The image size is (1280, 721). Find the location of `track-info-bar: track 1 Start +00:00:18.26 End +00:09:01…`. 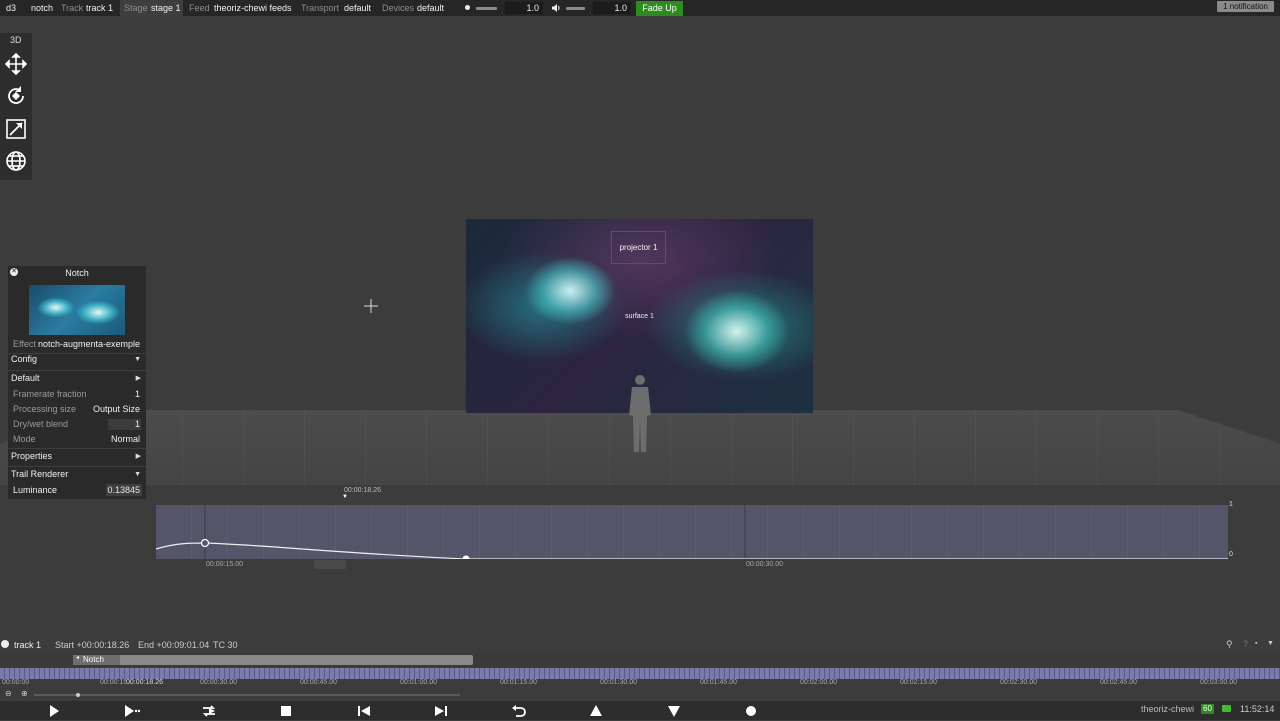

track-info-bar: track 1 Start +00:00:18.26 End +00:09:01… is located at coordinates (640, 645).